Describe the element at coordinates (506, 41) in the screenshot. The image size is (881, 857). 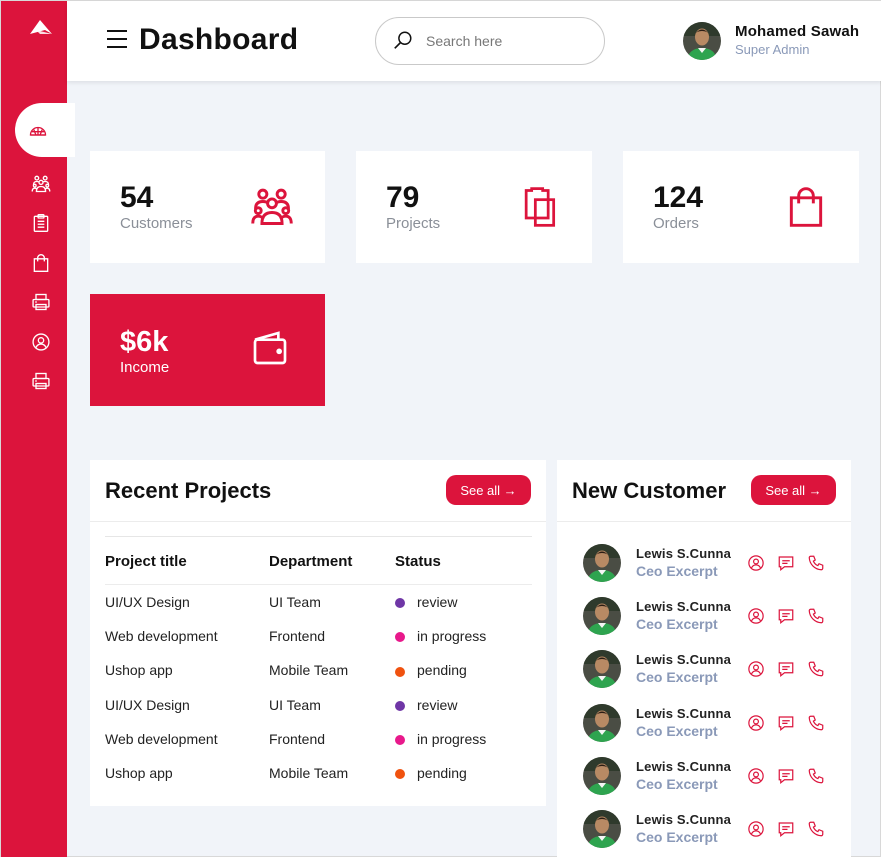
I see `search-input` at that location.